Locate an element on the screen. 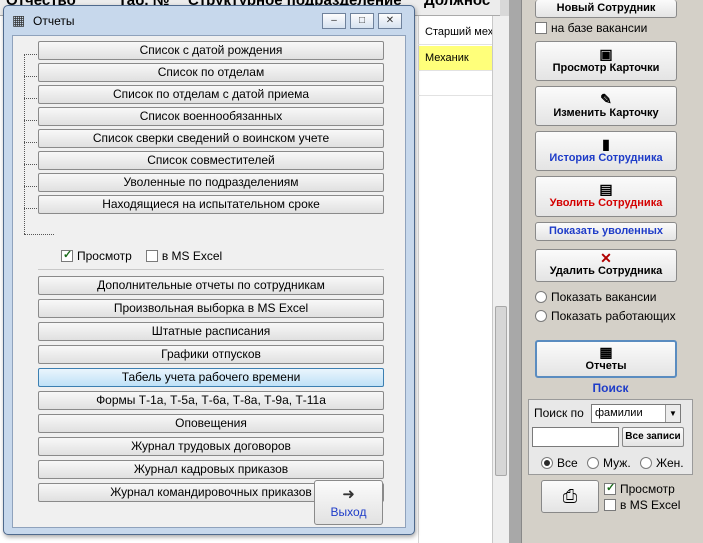 This screenshot has width=703, height=543. document-icon: ▤ is located at coordinates (606, 189).